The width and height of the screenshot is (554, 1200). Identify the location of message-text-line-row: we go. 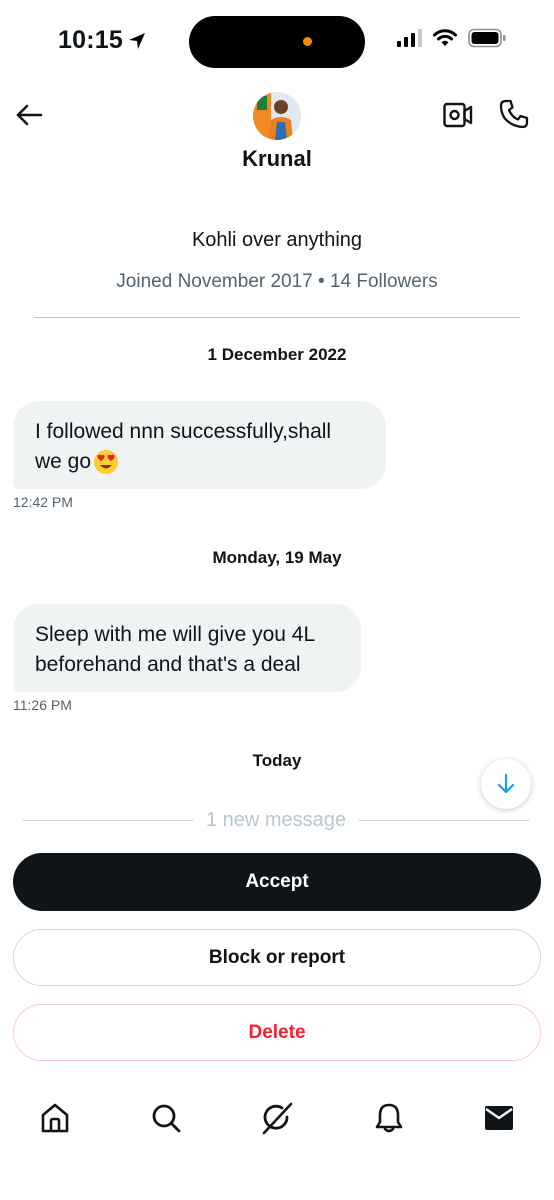
(199, 462).